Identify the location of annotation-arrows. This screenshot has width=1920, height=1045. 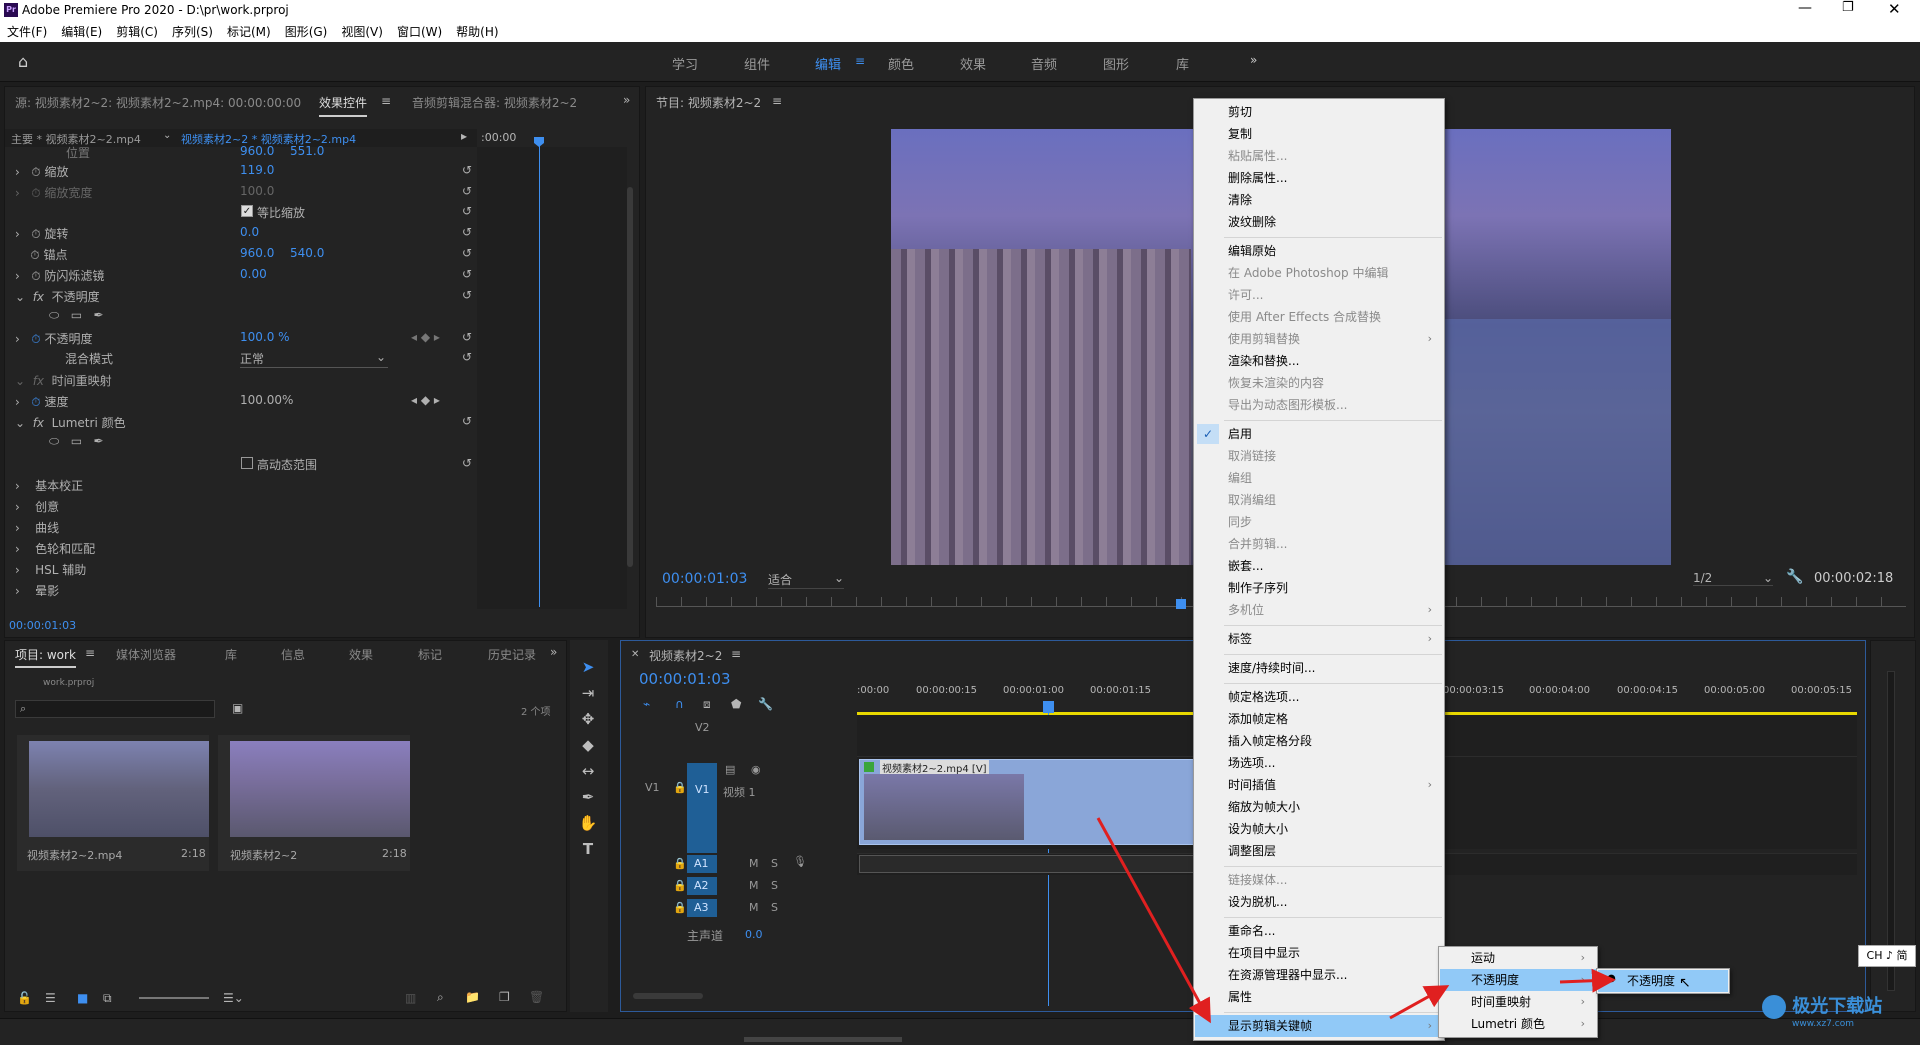
(1356, 920).